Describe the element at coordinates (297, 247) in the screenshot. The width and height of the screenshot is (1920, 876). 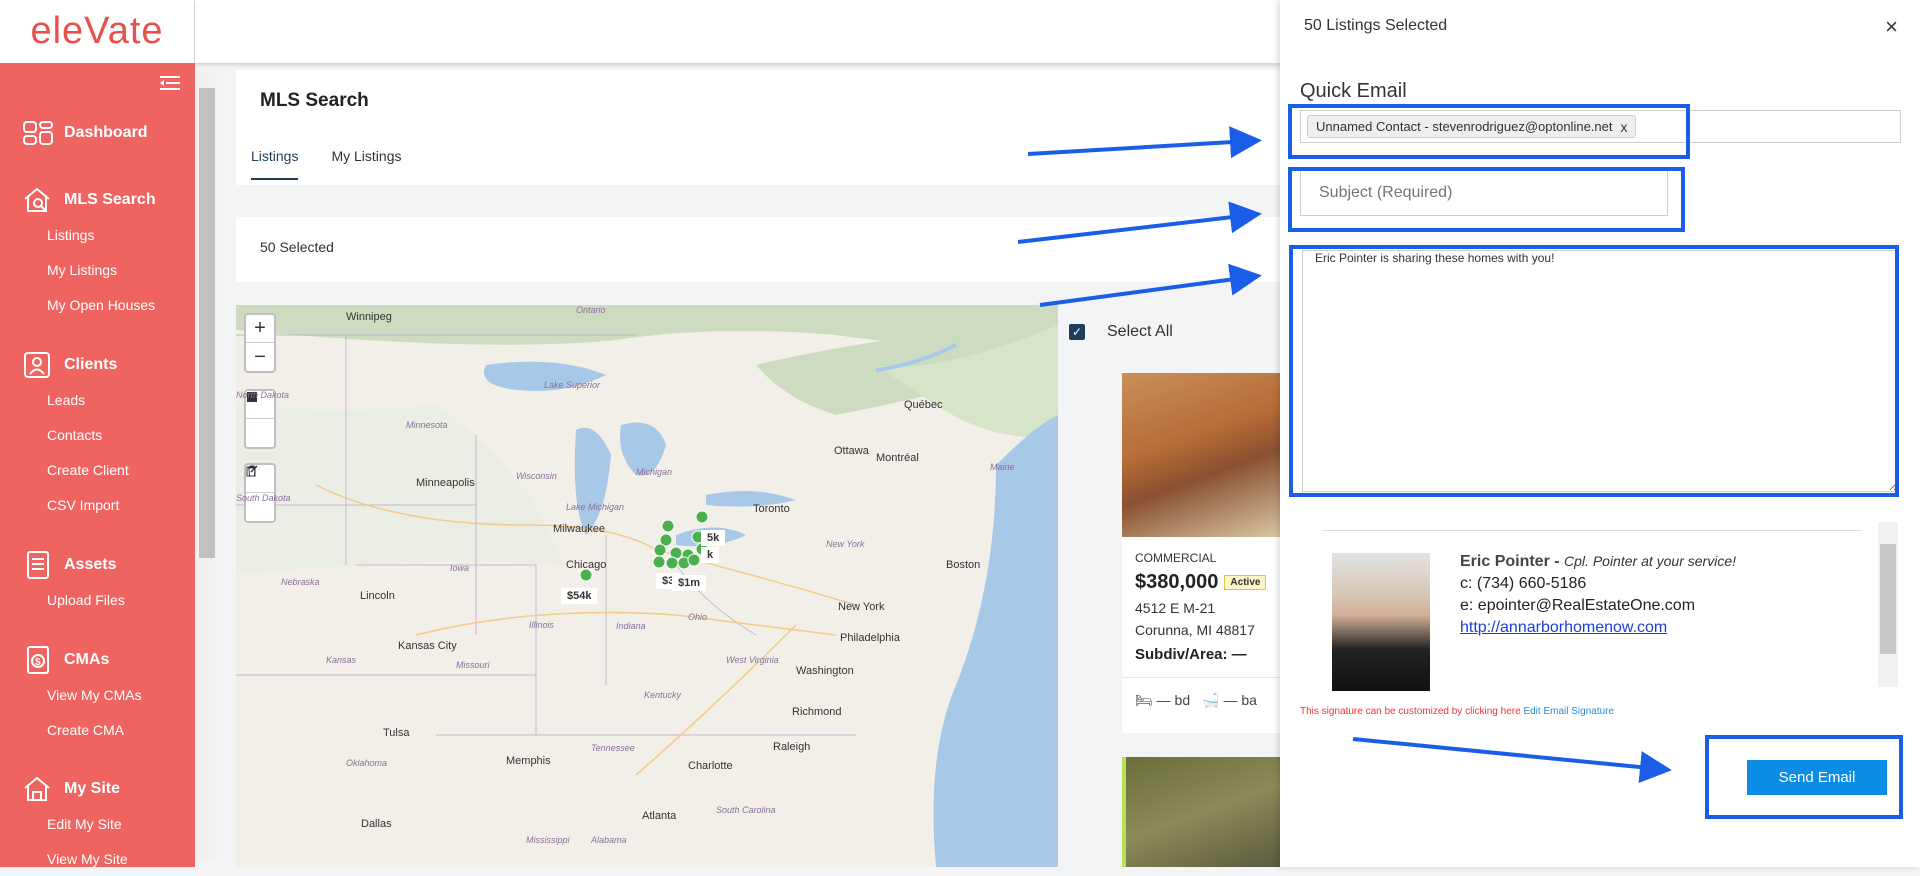
I see `selected-count: 50 Selected` at that location.